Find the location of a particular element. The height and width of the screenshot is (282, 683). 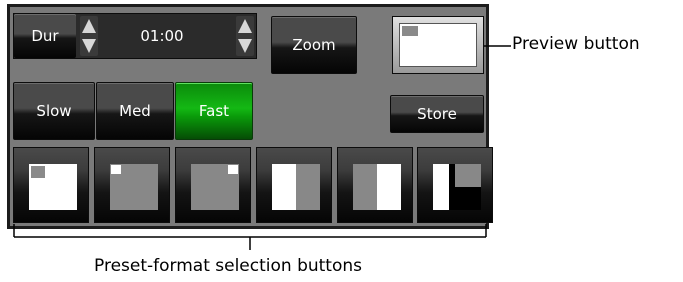

preset-buttons-callout: Preset-format selection buttons is located at coordinates (228, 266).